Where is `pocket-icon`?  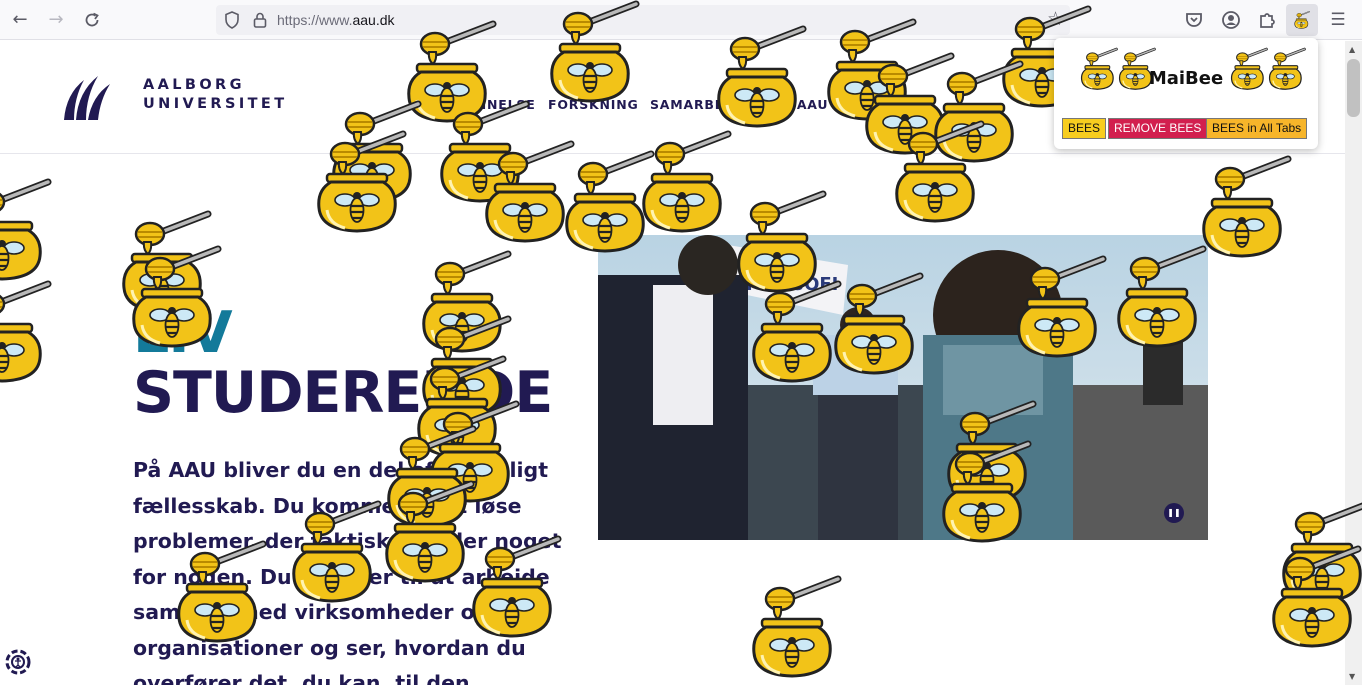
pocket-icon is located at coordinates (1194, 20).